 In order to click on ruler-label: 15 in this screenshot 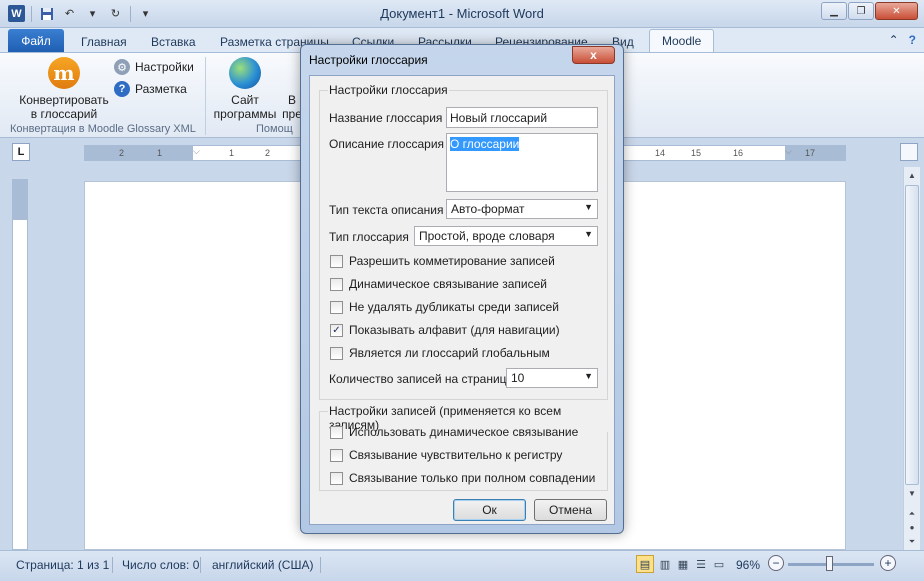, I will do `click(696, 153)`.